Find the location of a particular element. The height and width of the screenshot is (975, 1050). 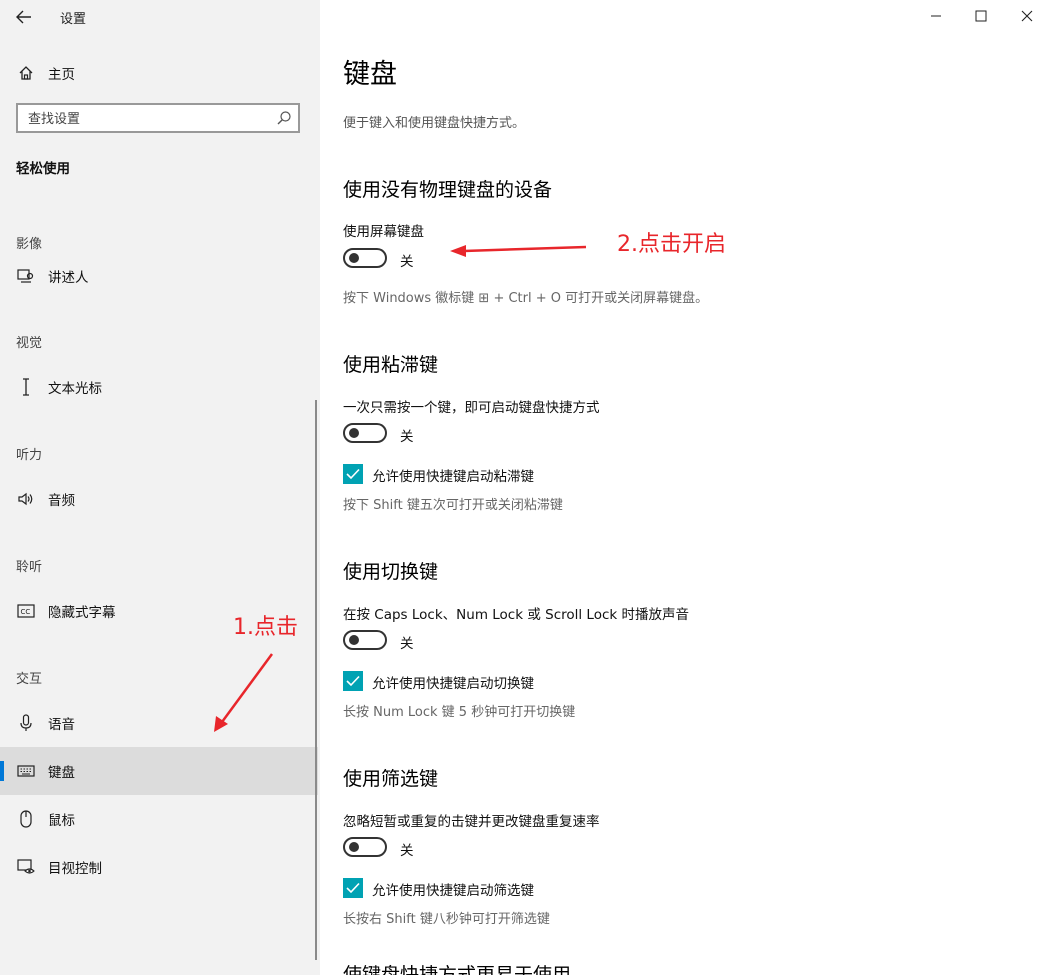

section-title-on-screen-keyboard: 使用没有物理键盘的设备 is located at coordinates (448, 190).